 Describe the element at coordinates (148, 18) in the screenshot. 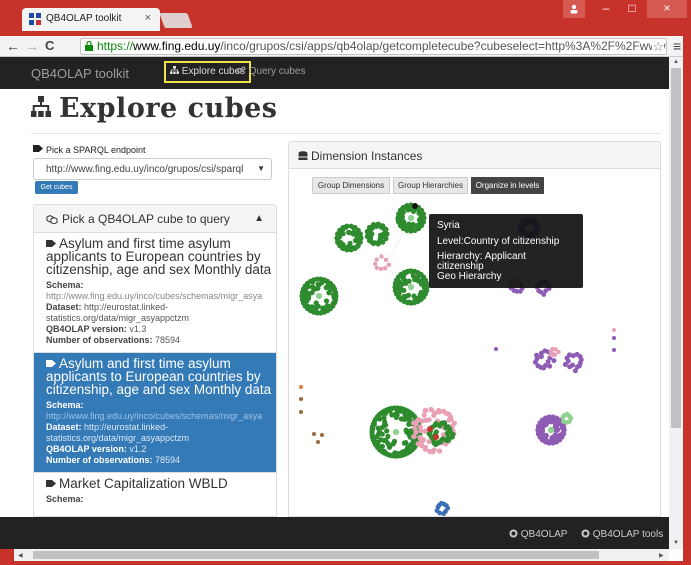

I see `tab-close-icon: ×` at that location.